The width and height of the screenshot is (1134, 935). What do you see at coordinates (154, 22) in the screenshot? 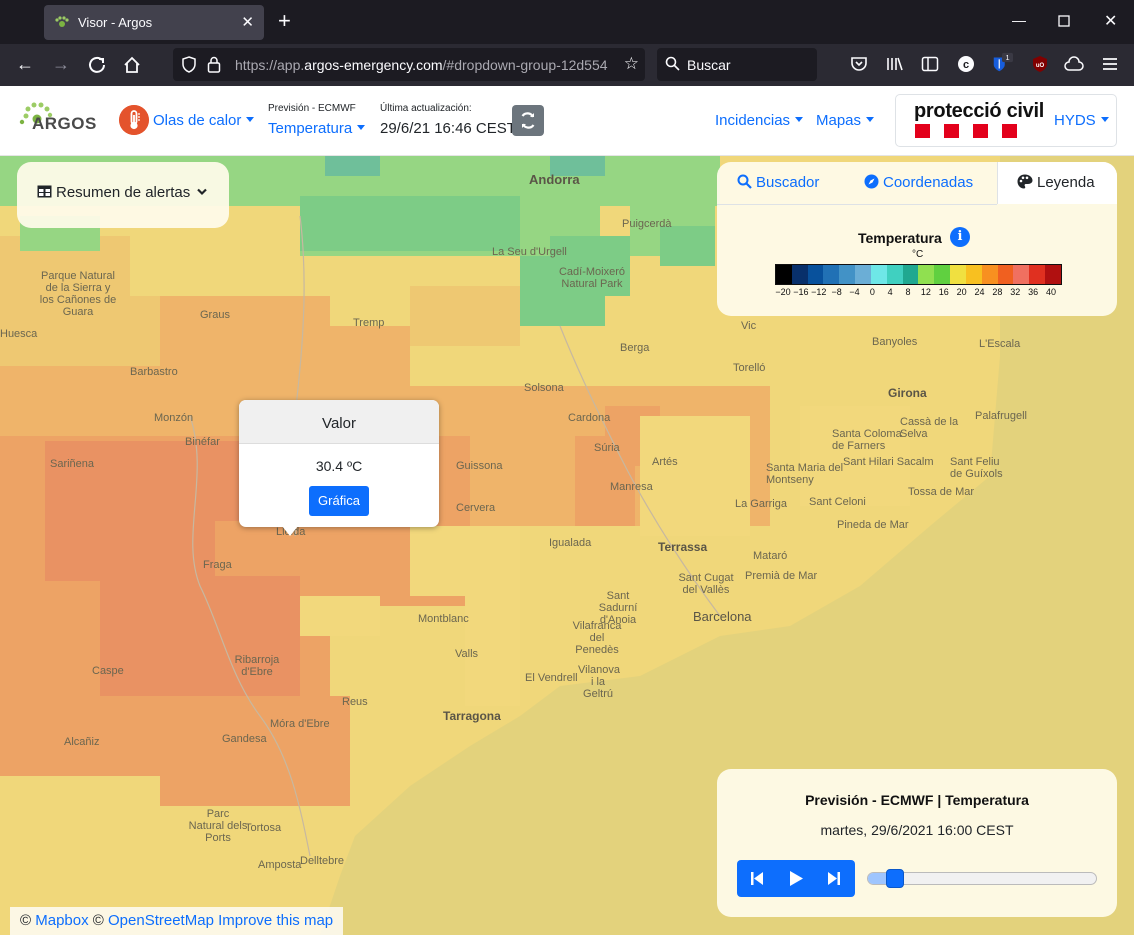
I see `browser-tab: Visor - Argos ✕` at bounding box center [154, 22].